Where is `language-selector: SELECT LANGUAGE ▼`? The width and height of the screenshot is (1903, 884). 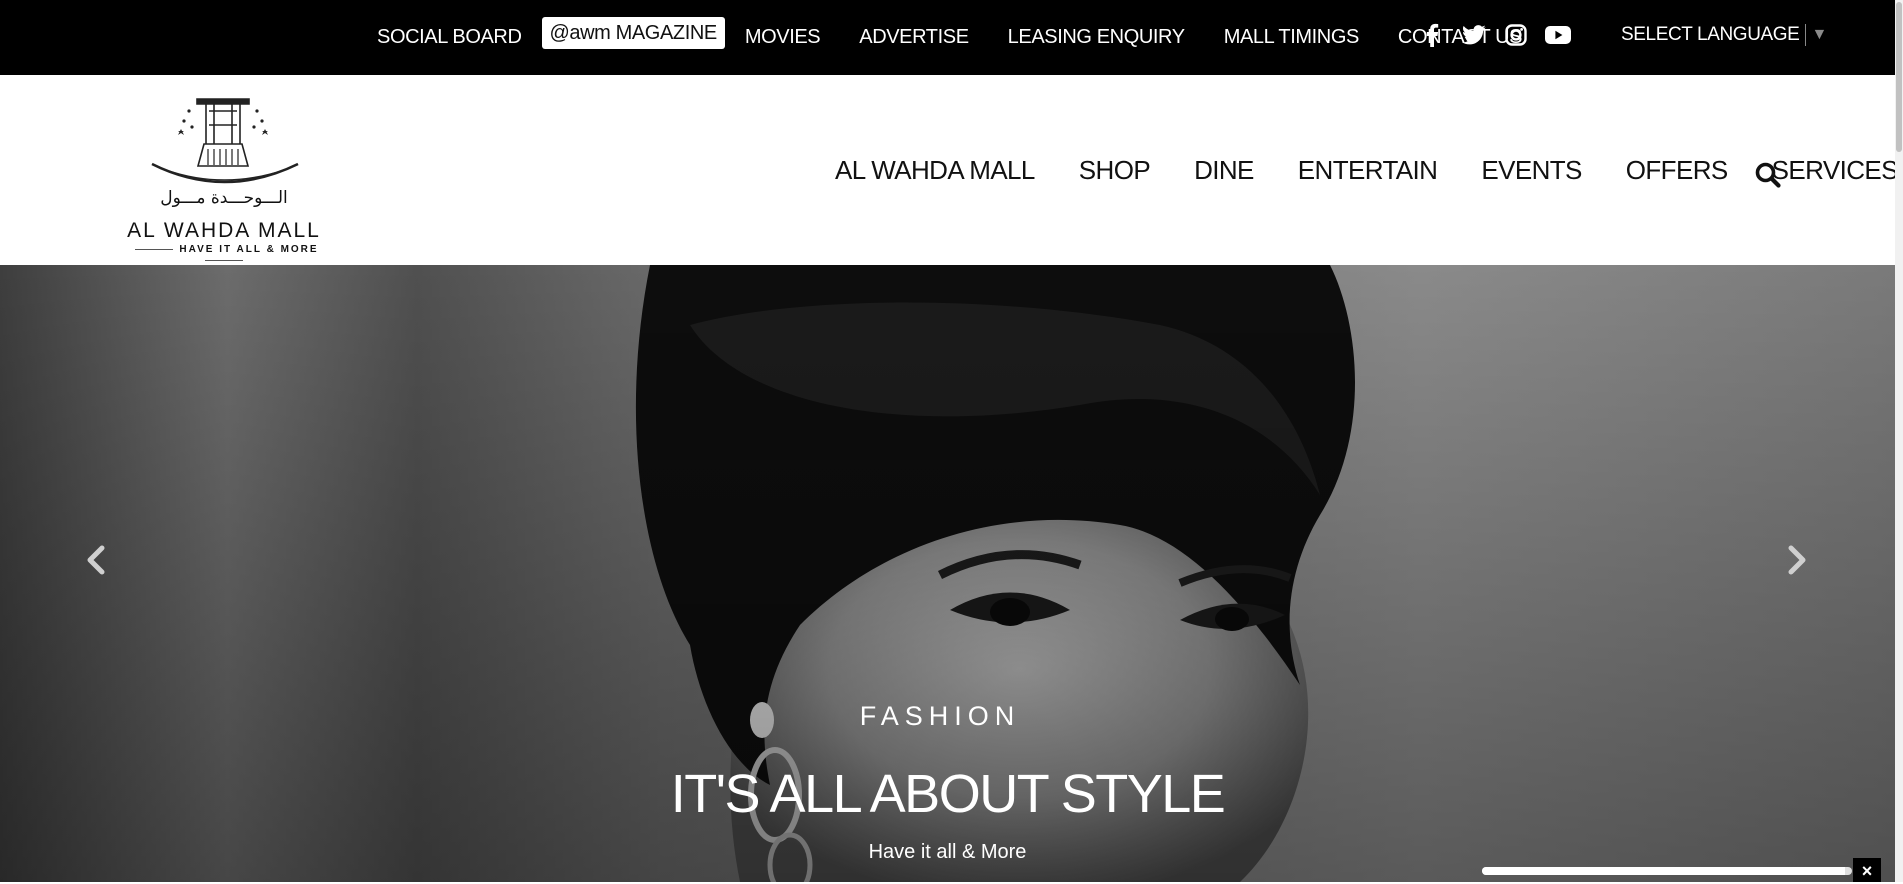
language-selector: SELECT LANGUAGE ▼ is located at coordinates (1724, 35).